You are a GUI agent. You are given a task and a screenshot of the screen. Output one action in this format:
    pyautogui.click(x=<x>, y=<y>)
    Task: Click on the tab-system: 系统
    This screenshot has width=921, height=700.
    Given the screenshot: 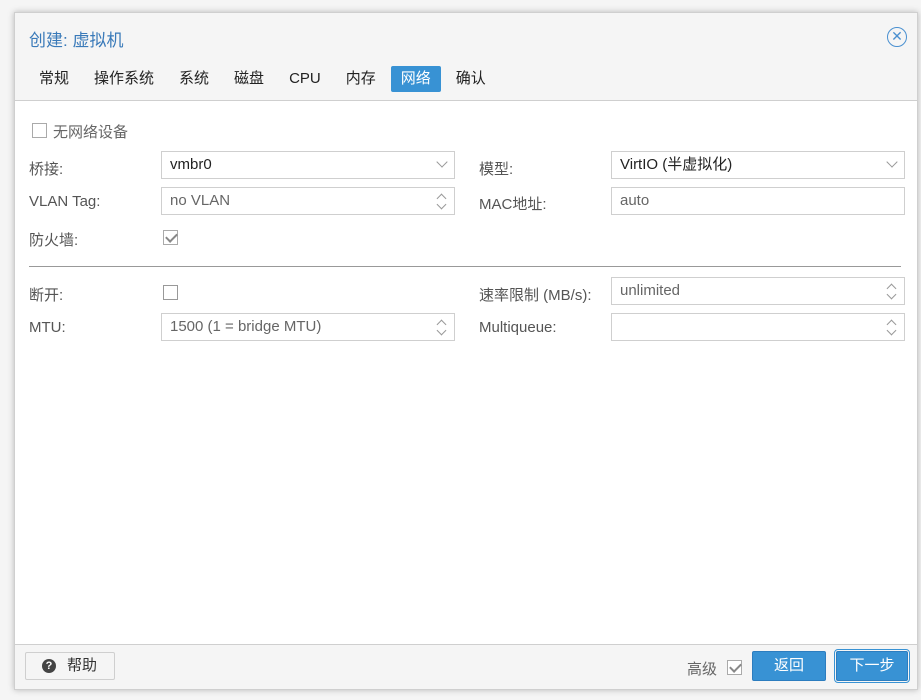 What is the action you would take?
    pyautogui.click(x=194, y=79)
    